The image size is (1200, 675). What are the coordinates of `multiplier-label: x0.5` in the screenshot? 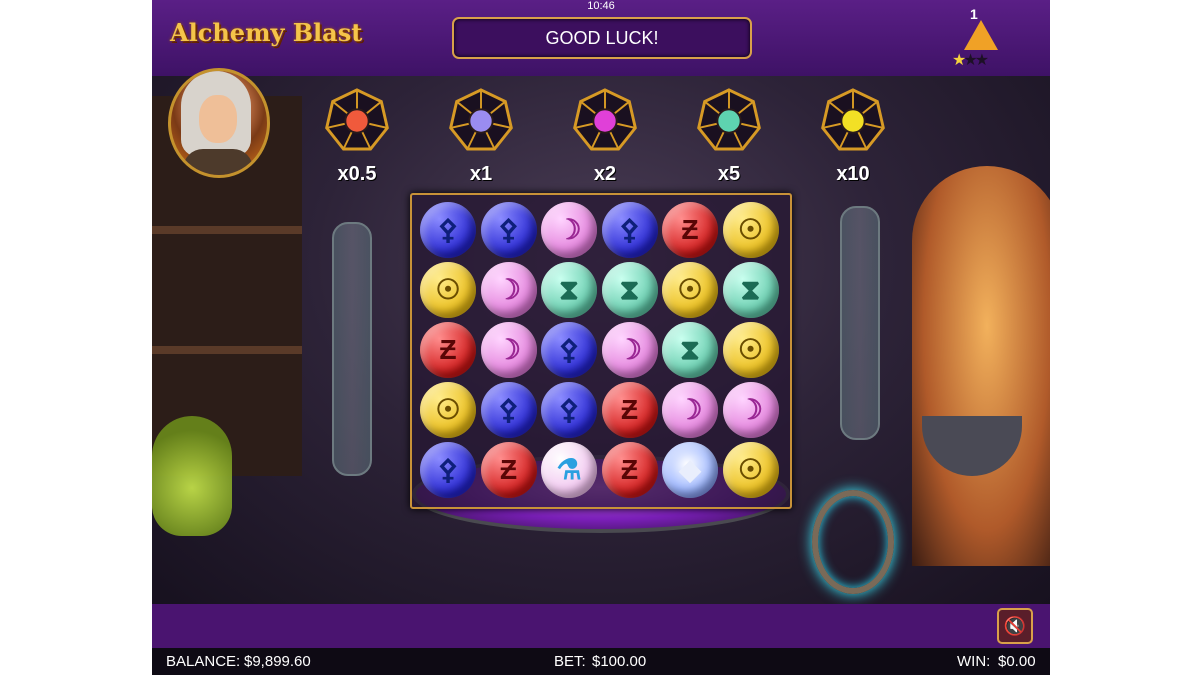 It's located at (357, 174).